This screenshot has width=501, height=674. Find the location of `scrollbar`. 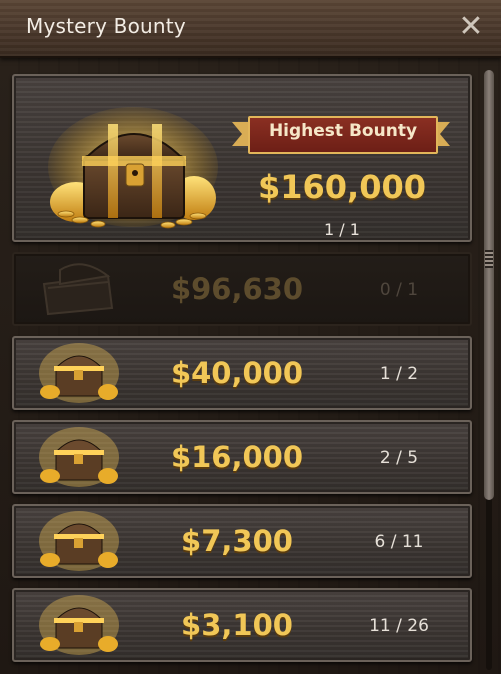

scrollbar is located at coordinates (489, 370).